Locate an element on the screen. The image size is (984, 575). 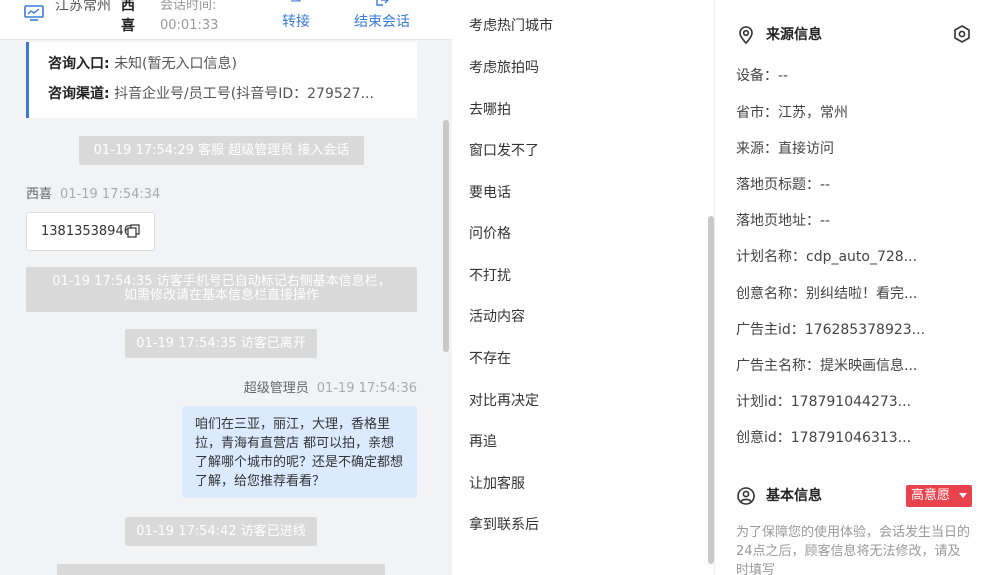
system-message-visitor-entered: 01-19 17:54:42 访客已进线 is located at coordinates (221, 531).